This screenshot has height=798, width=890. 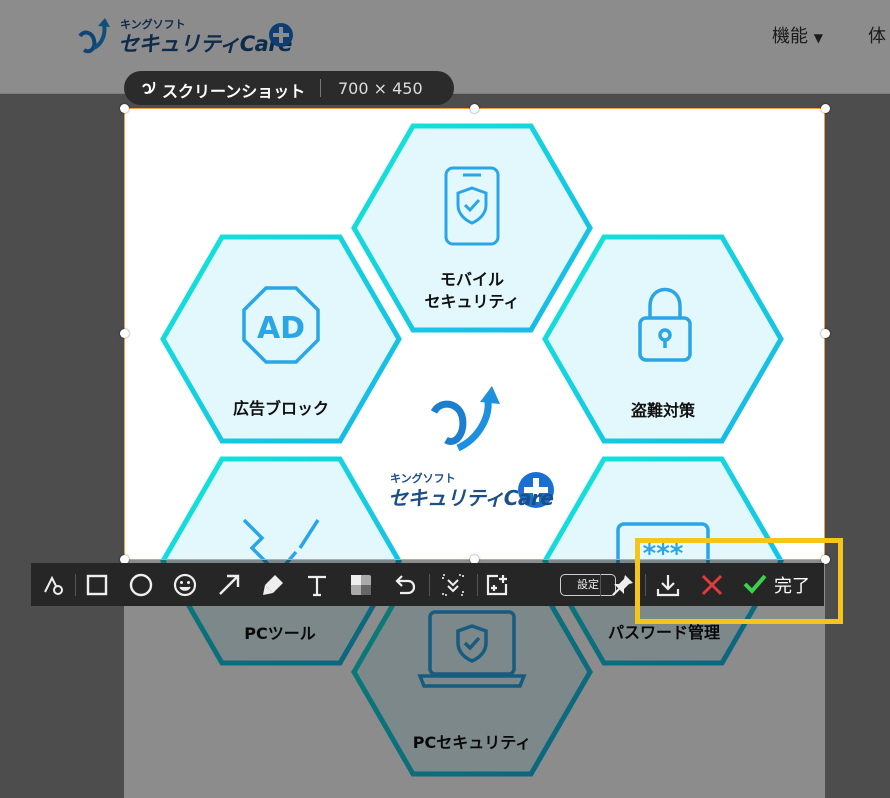 What do you see at coordinates (429, 585) in the screenshot?
I see `toolbar-divider` at bounding box center [429, 585].